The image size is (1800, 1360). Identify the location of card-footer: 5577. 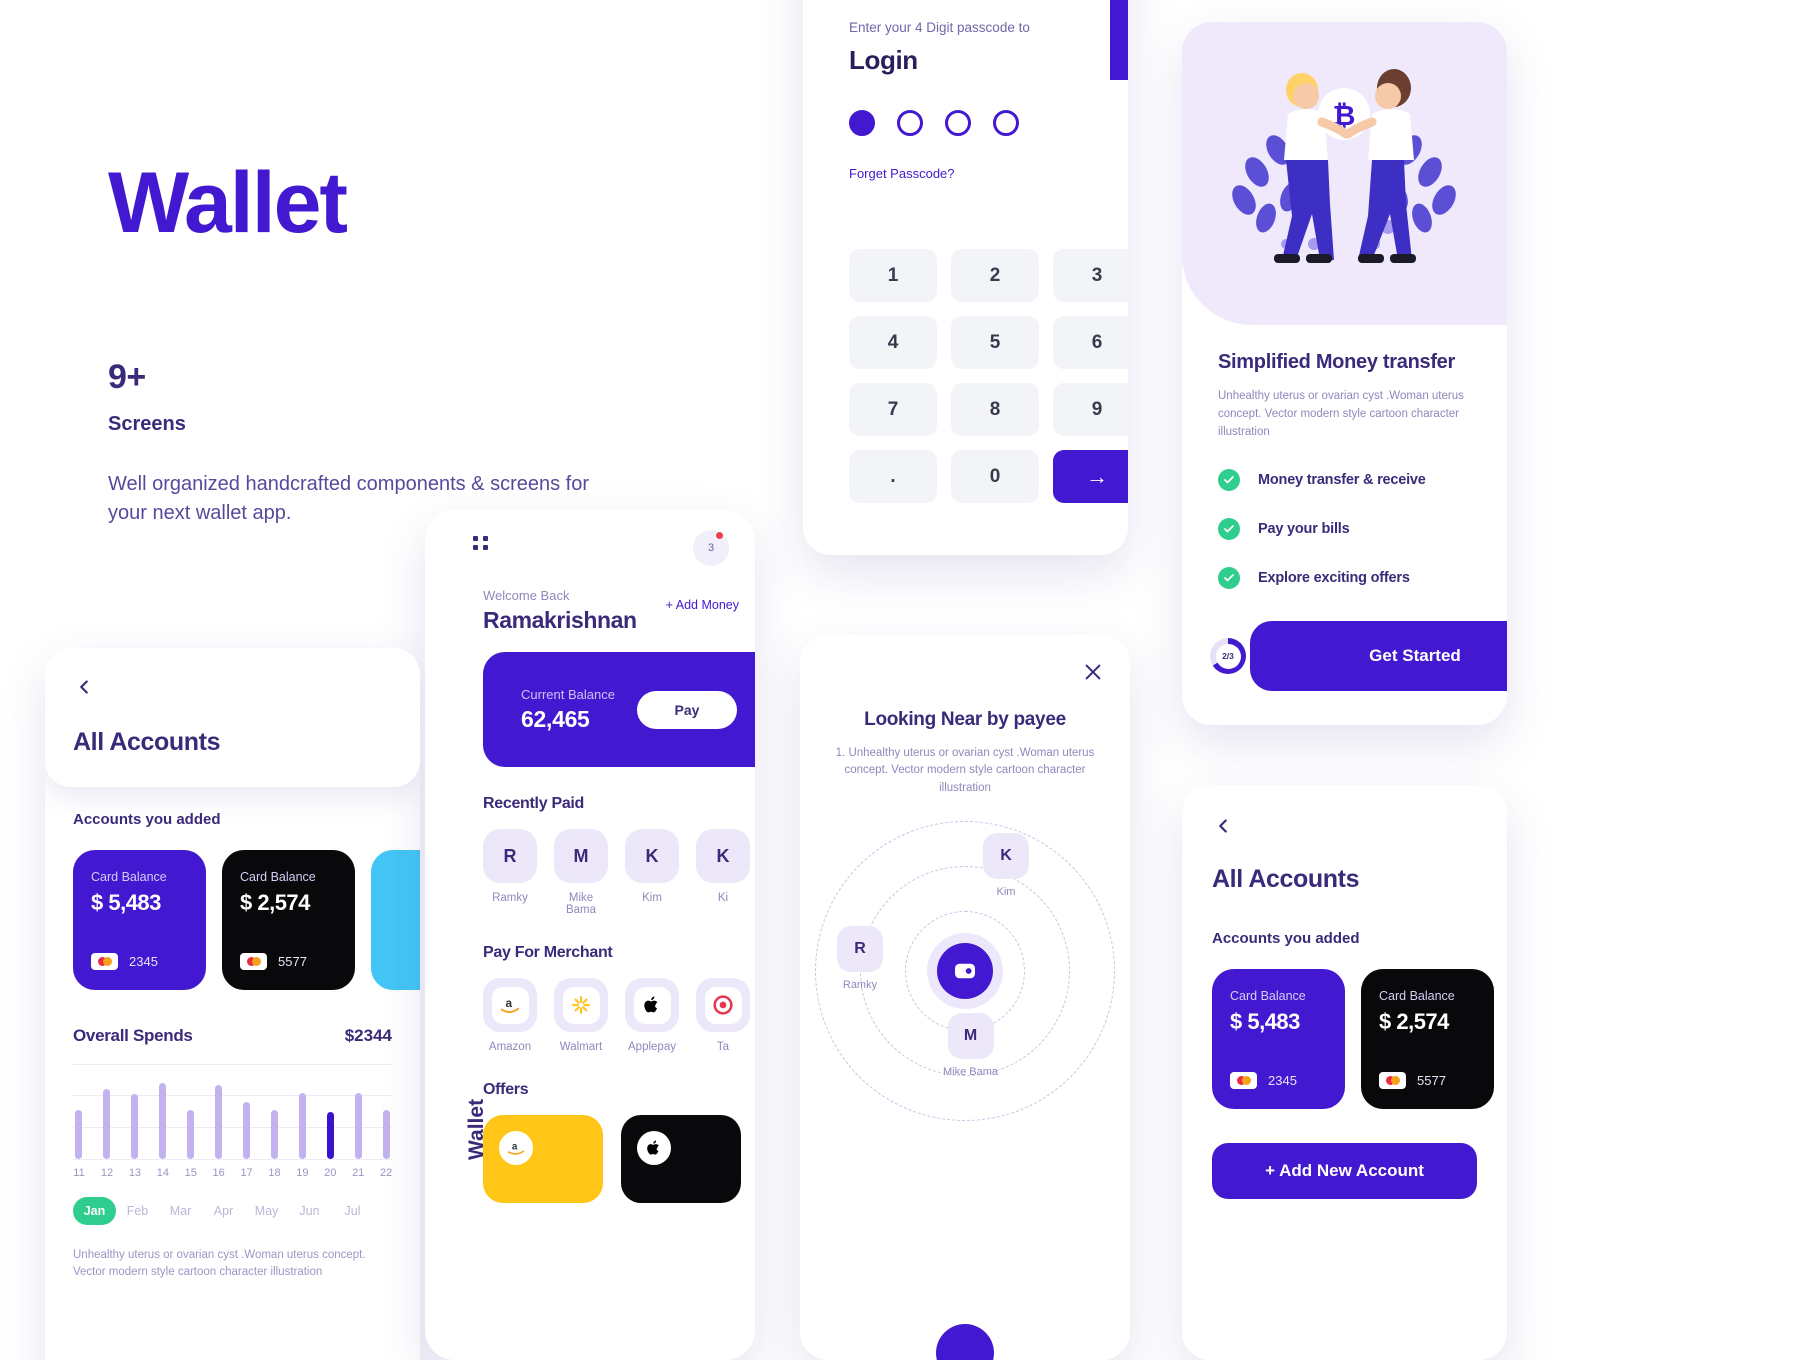
(288, 961).